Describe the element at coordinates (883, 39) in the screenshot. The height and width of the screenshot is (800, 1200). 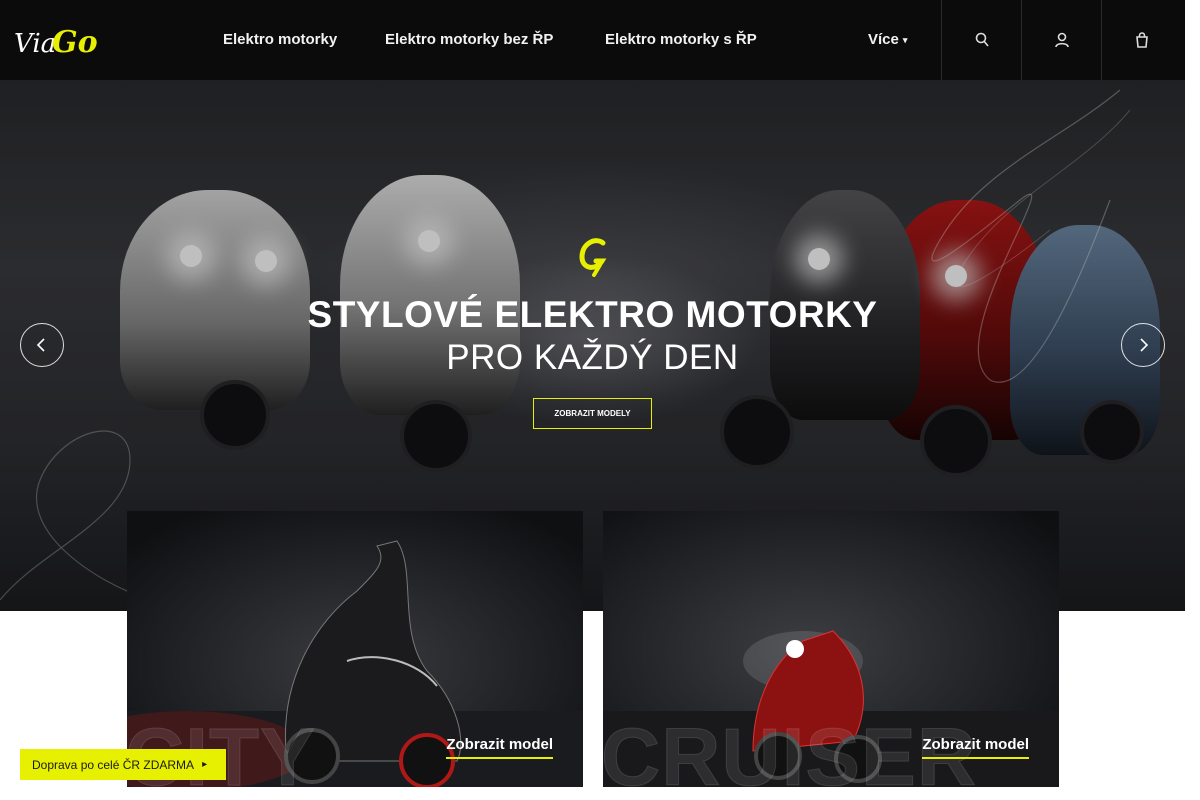
I see `nav-more-label: Více` at that location.